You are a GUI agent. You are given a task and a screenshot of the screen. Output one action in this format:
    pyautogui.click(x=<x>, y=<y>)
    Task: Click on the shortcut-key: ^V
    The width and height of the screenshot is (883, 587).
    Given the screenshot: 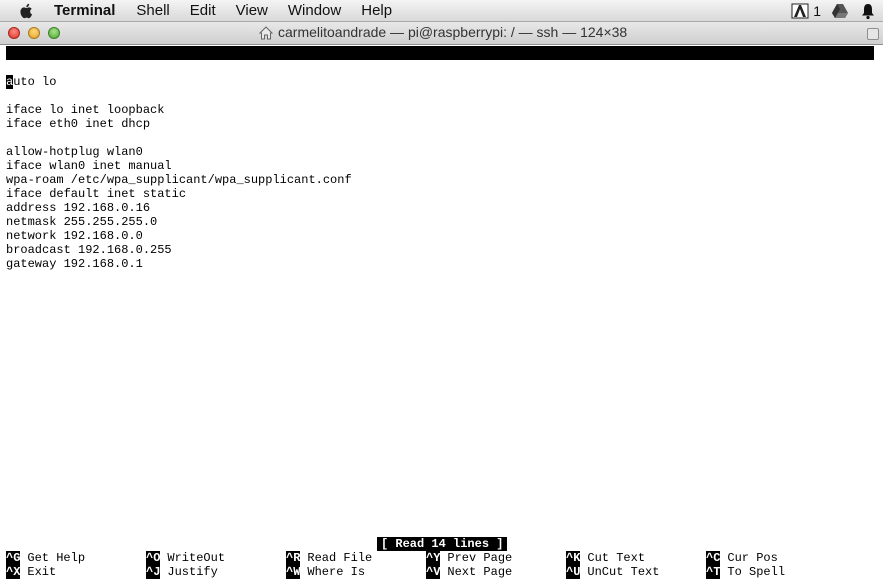 What is the action you would take?
    pyautogui.click(x=433, y=572)
    